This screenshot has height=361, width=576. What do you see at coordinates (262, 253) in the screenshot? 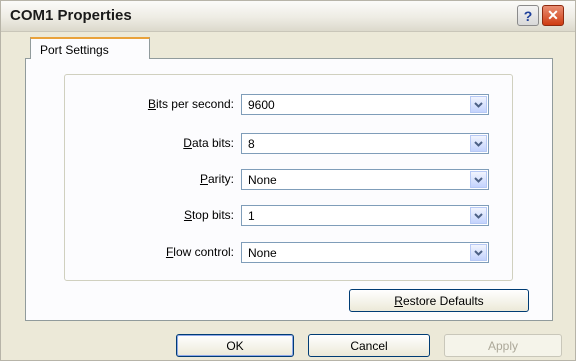
I see `flow-control-value: None` at bounding box center [262, 253].